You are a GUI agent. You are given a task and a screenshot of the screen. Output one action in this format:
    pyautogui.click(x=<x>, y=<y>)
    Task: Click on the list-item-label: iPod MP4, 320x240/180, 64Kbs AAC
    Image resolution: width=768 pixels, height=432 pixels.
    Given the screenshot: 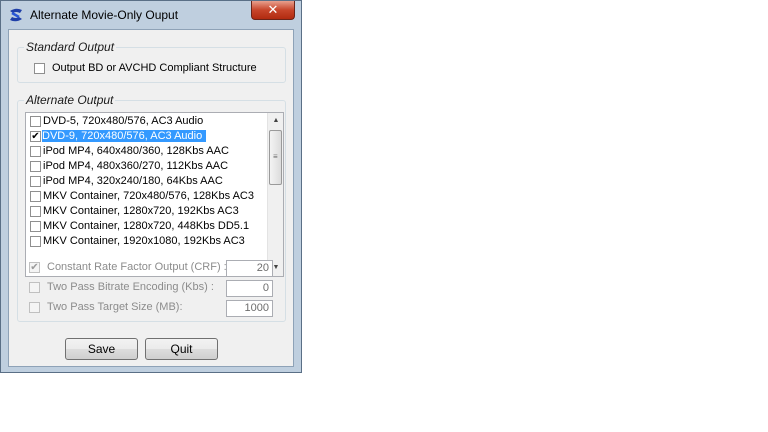 What is the action you would take?
    pyautogui.click(x=133, y=181)
    